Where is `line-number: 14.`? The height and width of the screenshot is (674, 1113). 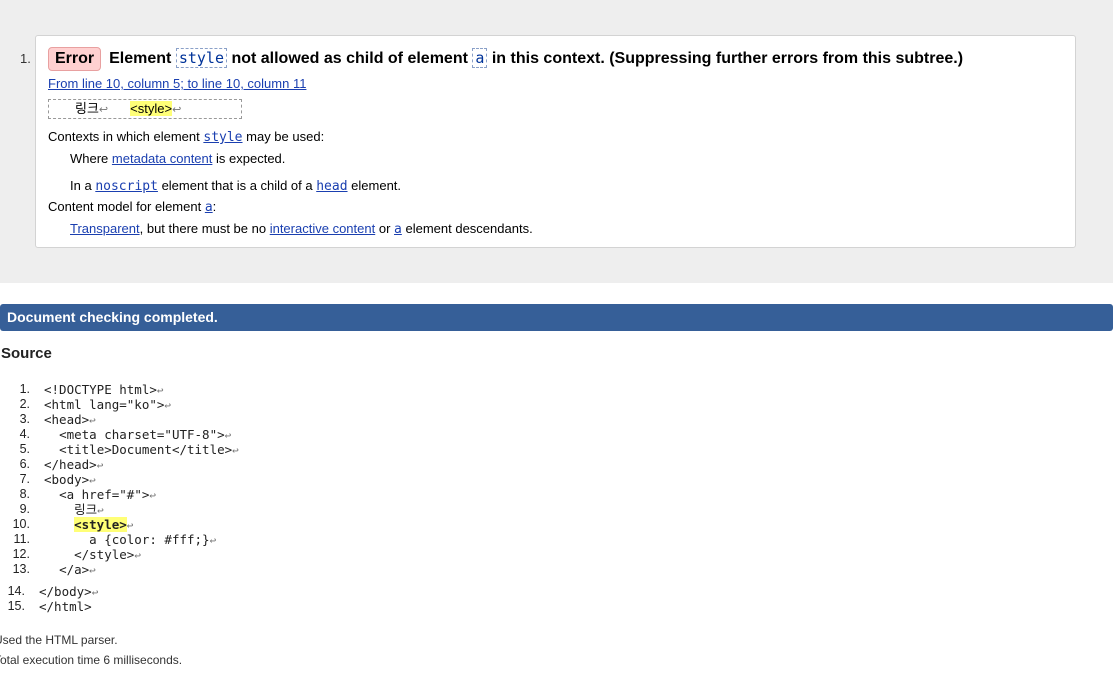 line-number: 14. is located at coordinates (16, 591).